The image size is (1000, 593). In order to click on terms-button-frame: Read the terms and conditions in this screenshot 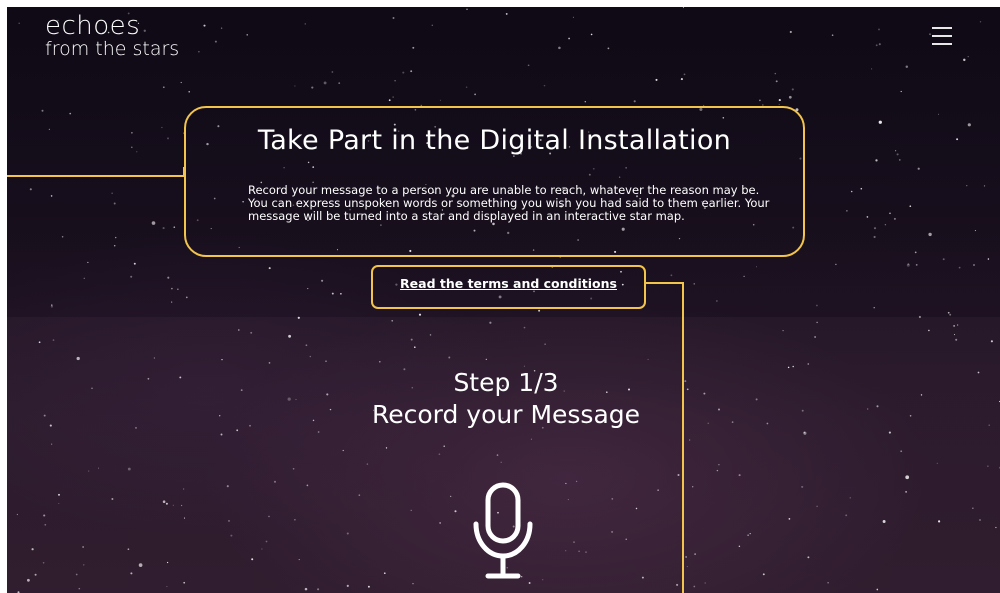, I will do `click(508, 287)`.